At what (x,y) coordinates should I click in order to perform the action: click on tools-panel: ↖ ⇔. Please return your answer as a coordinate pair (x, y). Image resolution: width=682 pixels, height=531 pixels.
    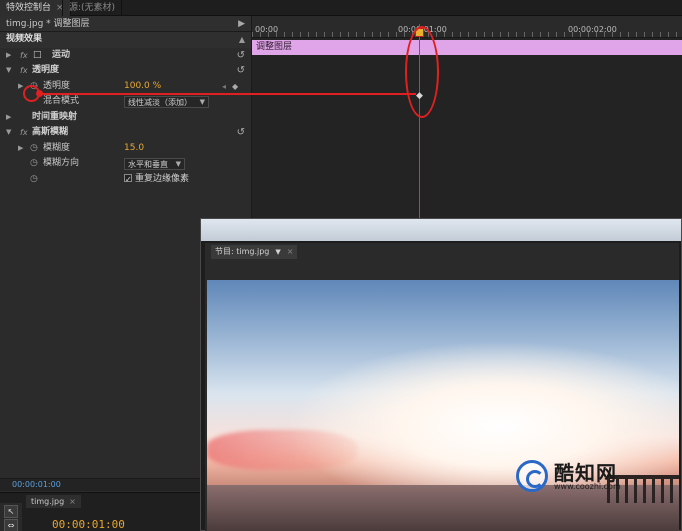
    Looking at the image, I should click on (11, 517).